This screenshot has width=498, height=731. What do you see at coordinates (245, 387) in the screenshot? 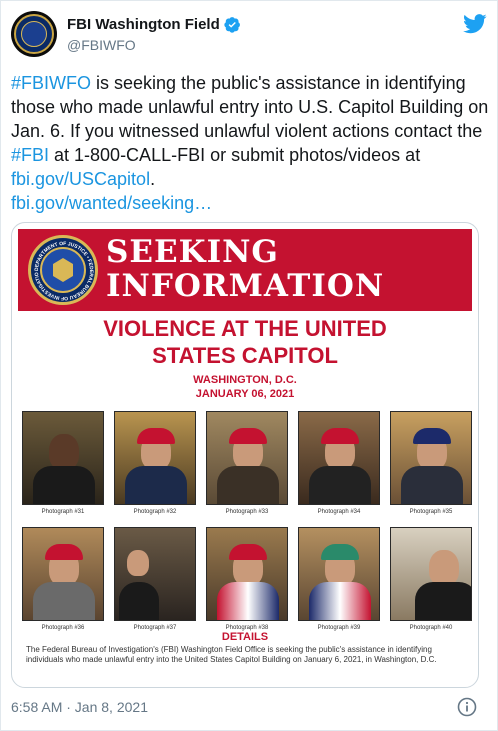
I see `poster-location: WASHINGTON, D.C. JANUARY 06, 2021` at bounding box center [245, 387].